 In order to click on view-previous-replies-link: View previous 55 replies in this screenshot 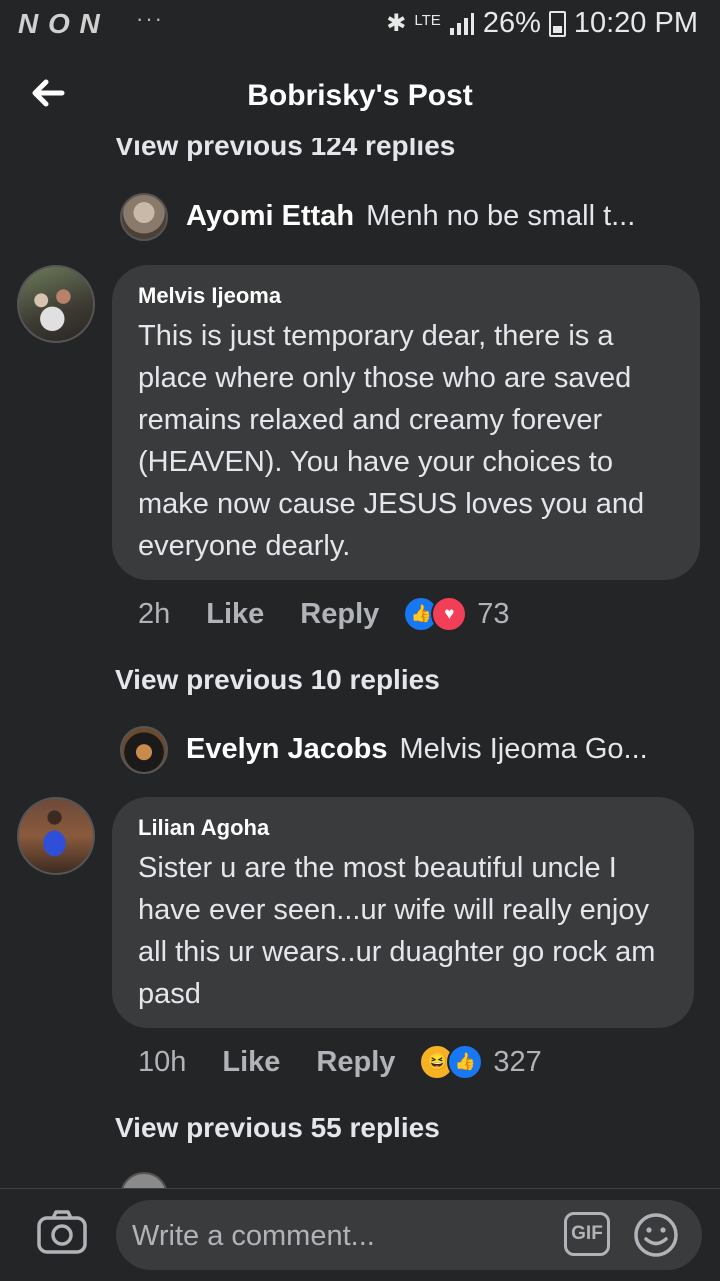, I will do `click(277, 1128)`.